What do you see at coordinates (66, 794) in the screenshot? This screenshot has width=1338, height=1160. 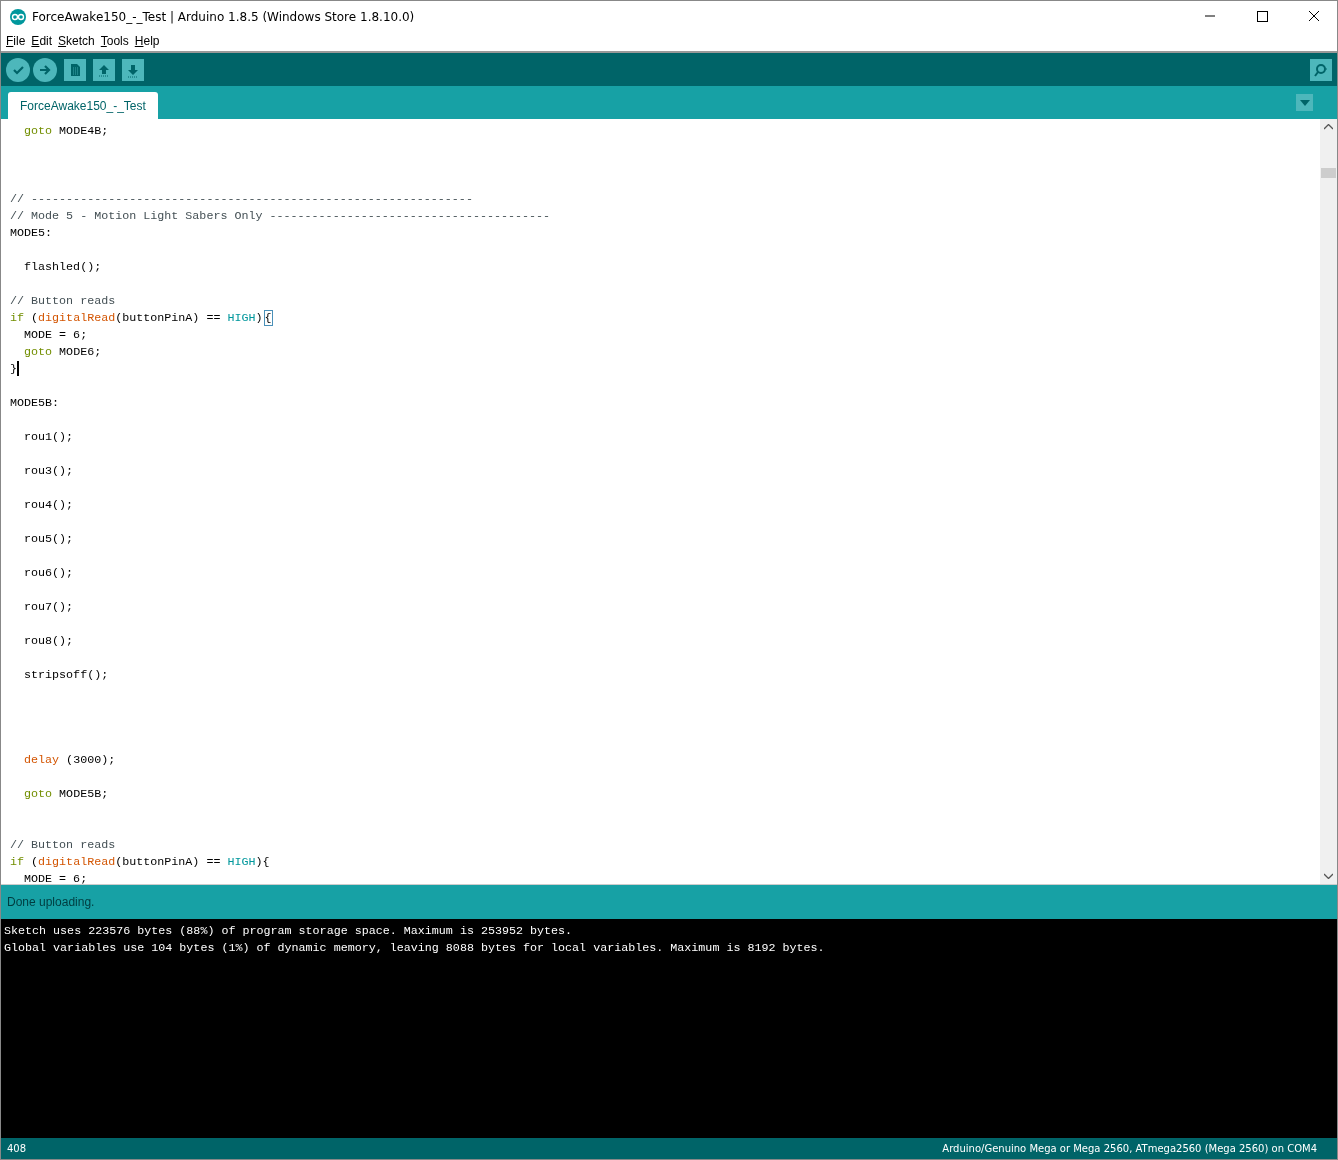 I see `code-line: goto MODE5B;` at bounding box center [66, 794].